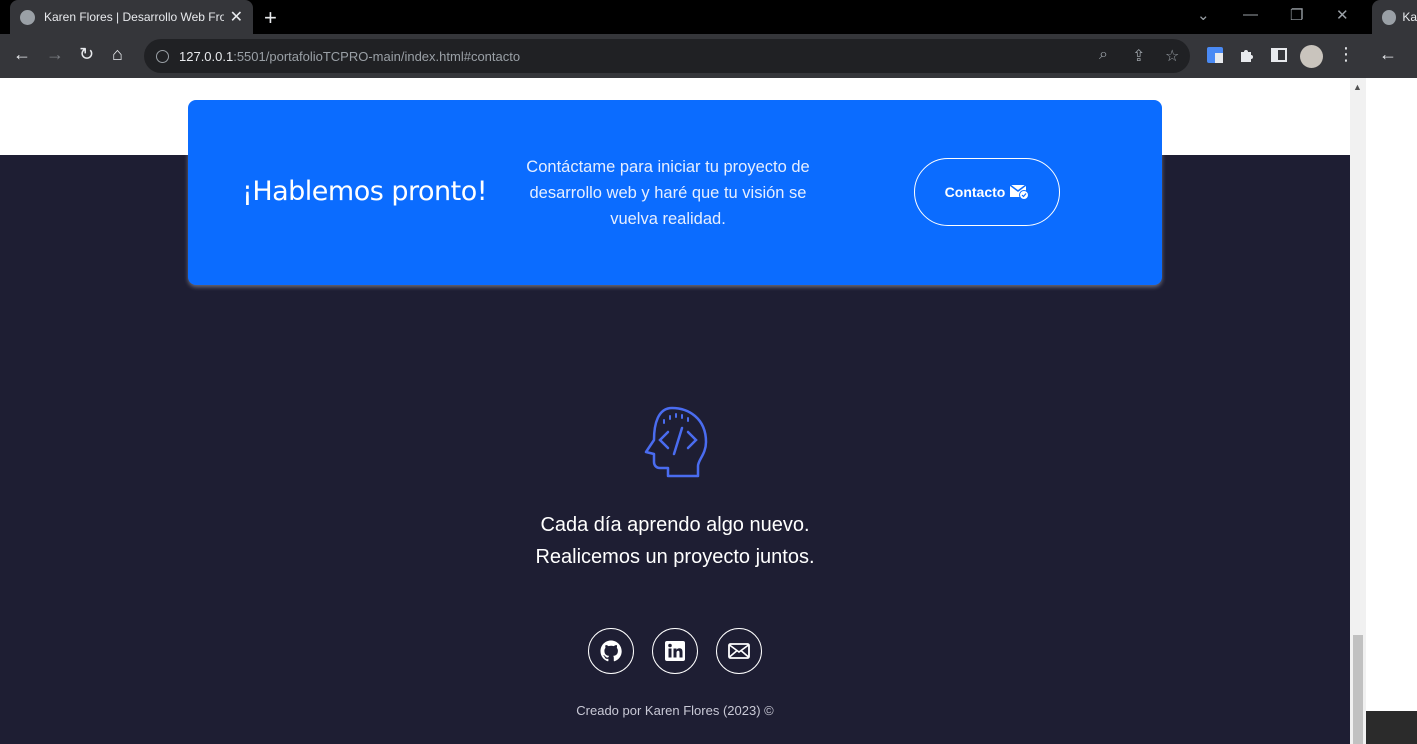  I want to click on contact-button: Contacto, so click(987, 192).